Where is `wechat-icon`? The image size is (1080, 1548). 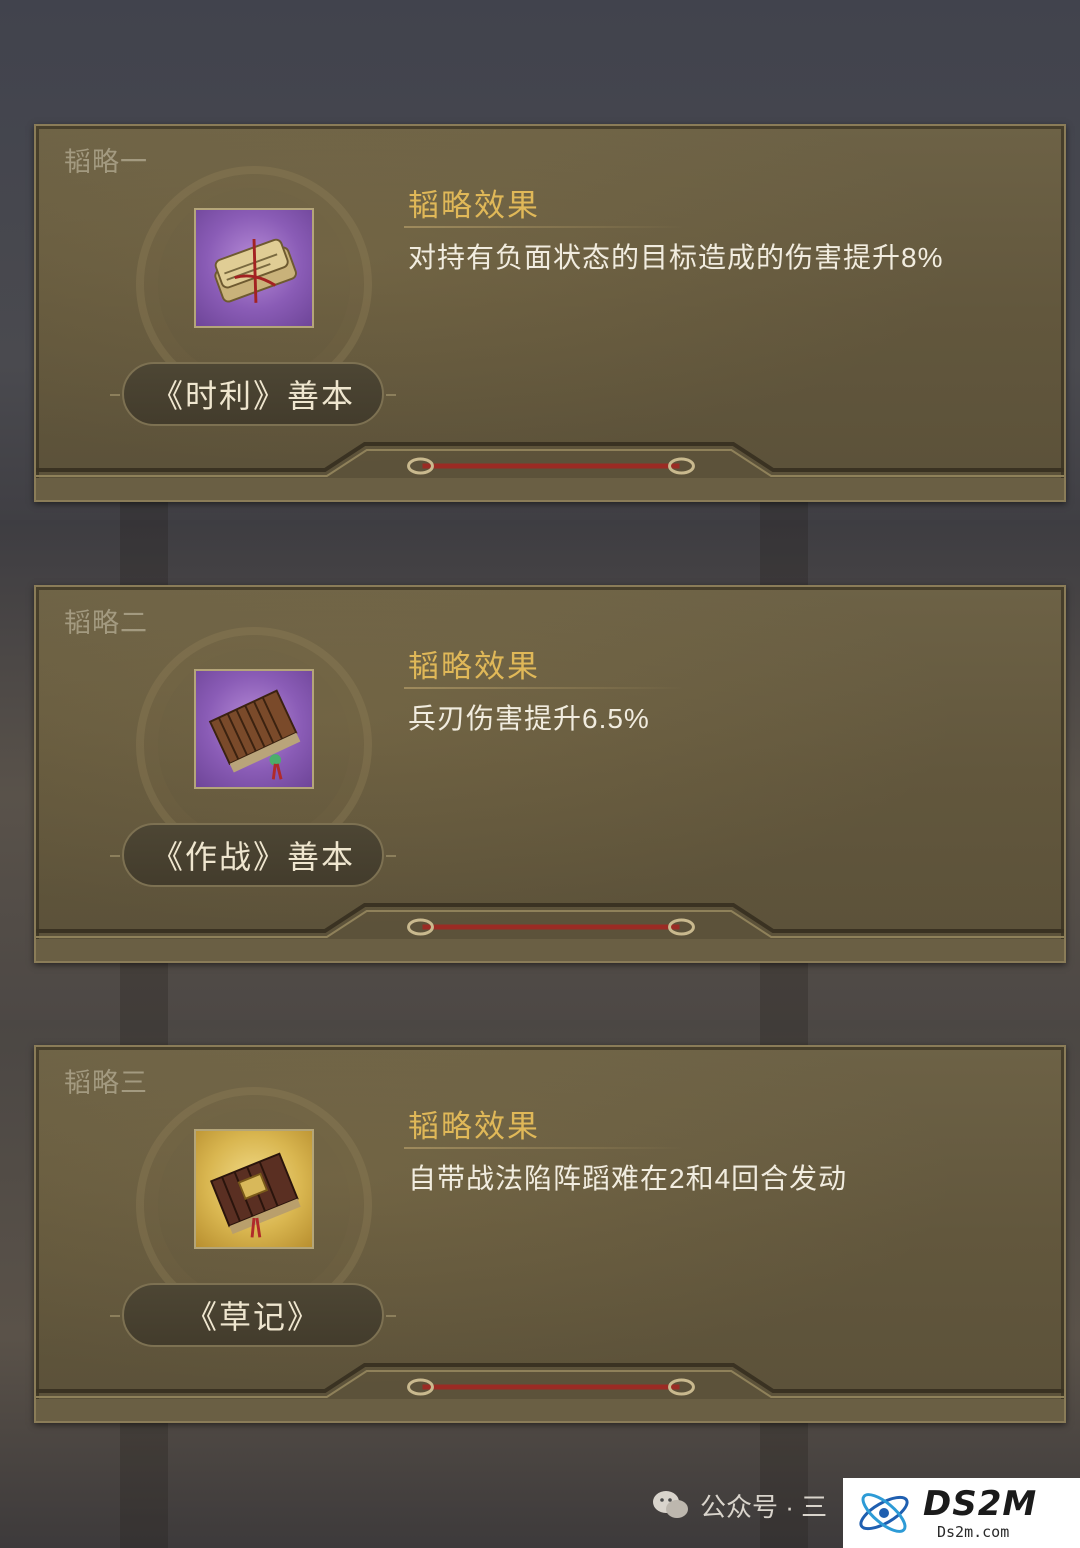
wechat-icon is located at coordinates (670, 1504).